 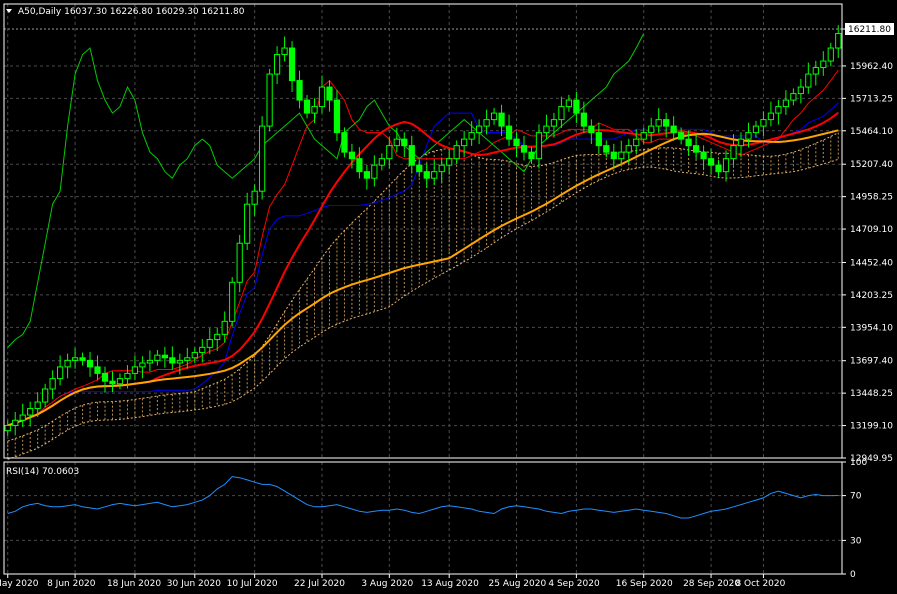 What do you see at coordinates (871, 132) in the screenshot?
I see `price-tick-label: 15464.10` at bounding box center [871, 132].